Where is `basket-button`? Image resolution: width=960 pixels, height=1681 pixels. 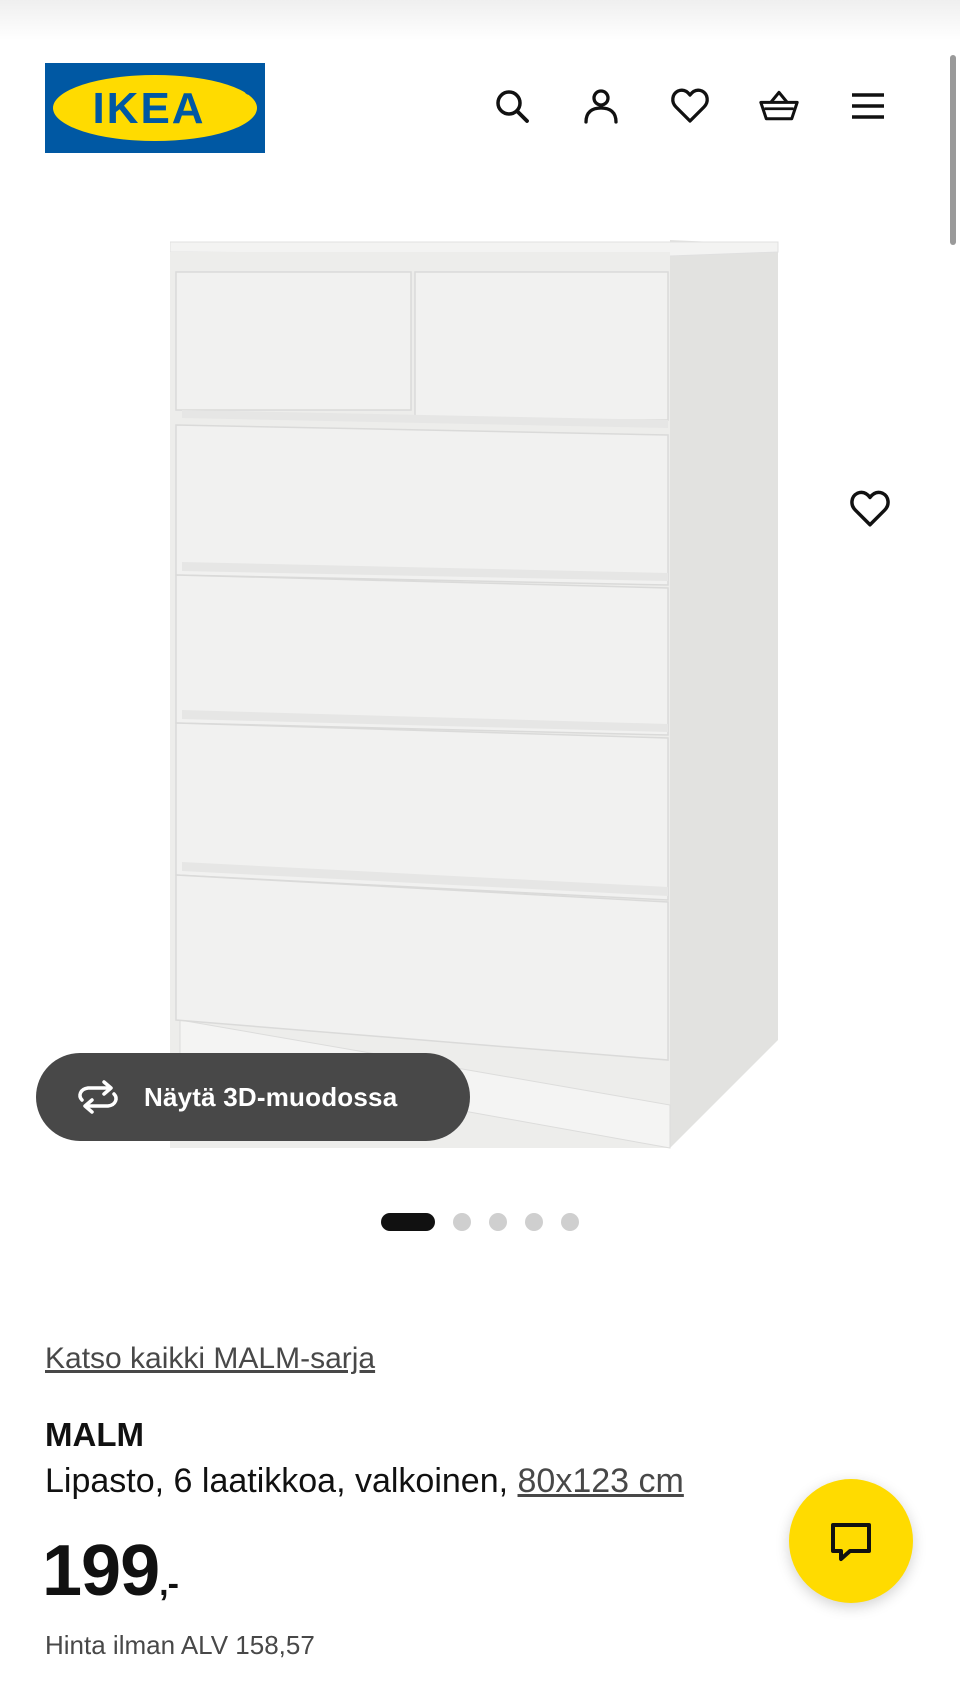 basket-button is located at coordinates (779, 106).